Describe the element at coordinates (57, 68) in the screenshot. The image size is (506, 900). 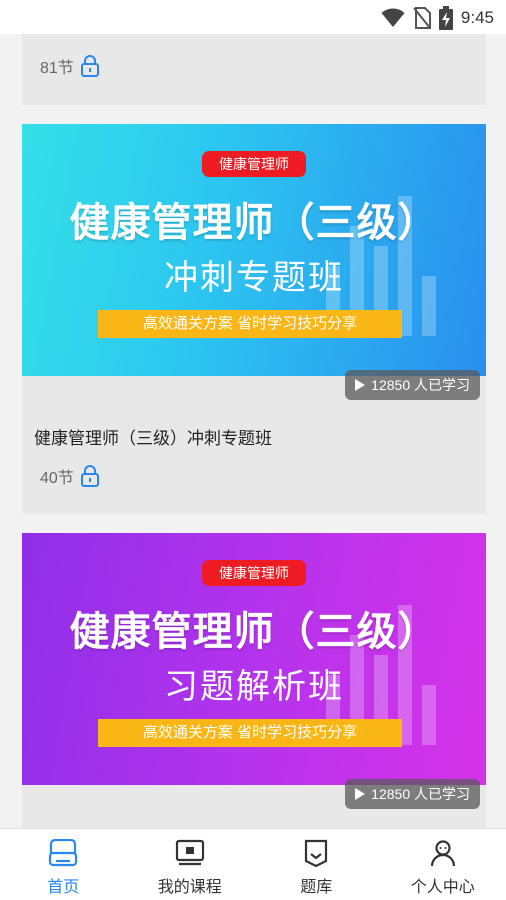
I see `lesson-count-text: 81节` at that location.